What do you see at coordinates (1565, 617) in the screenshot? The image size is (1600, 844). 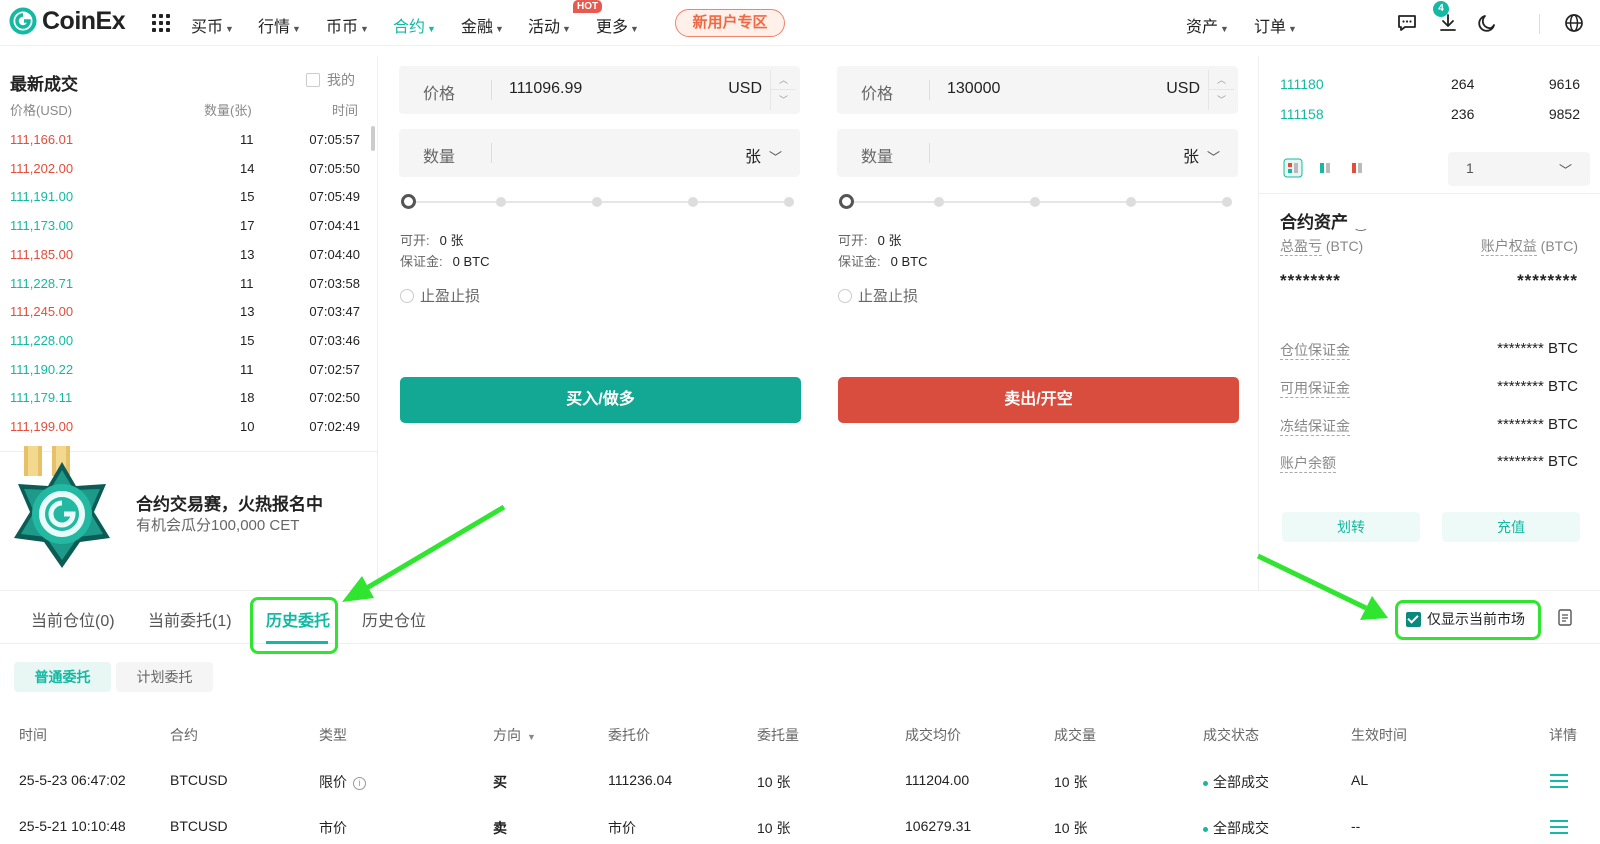 I see `document-icon` at bounding box center [1565, 617].